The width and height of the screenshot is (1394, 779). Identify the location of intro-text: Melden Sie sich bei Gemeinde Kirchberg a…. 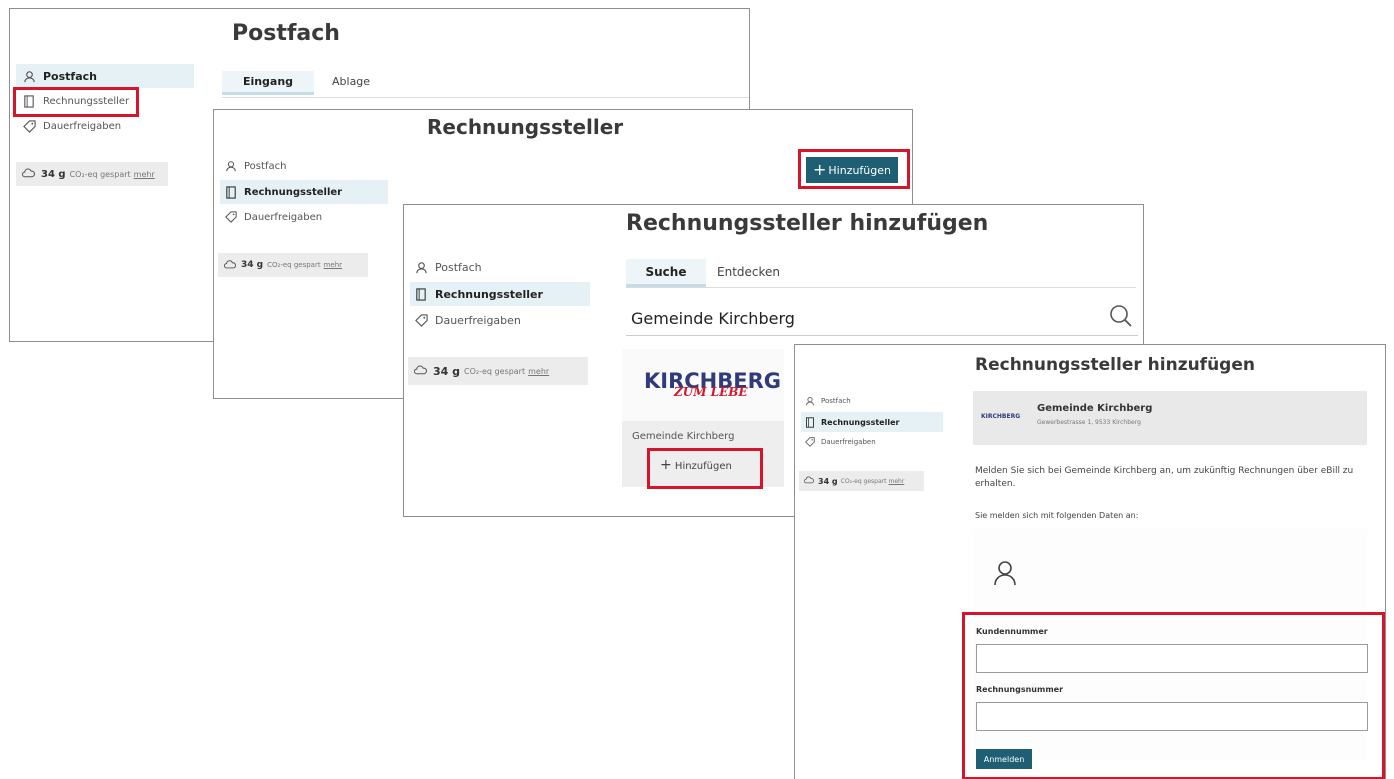
(1164, 477).